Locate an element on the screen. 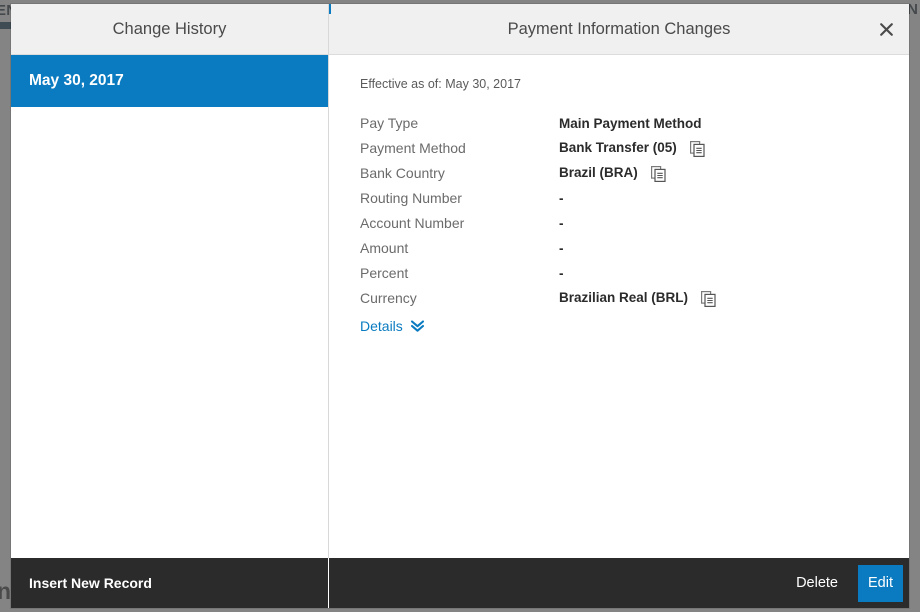 The image size is (920, 612). close-icon is located at coordinates (886, 29).